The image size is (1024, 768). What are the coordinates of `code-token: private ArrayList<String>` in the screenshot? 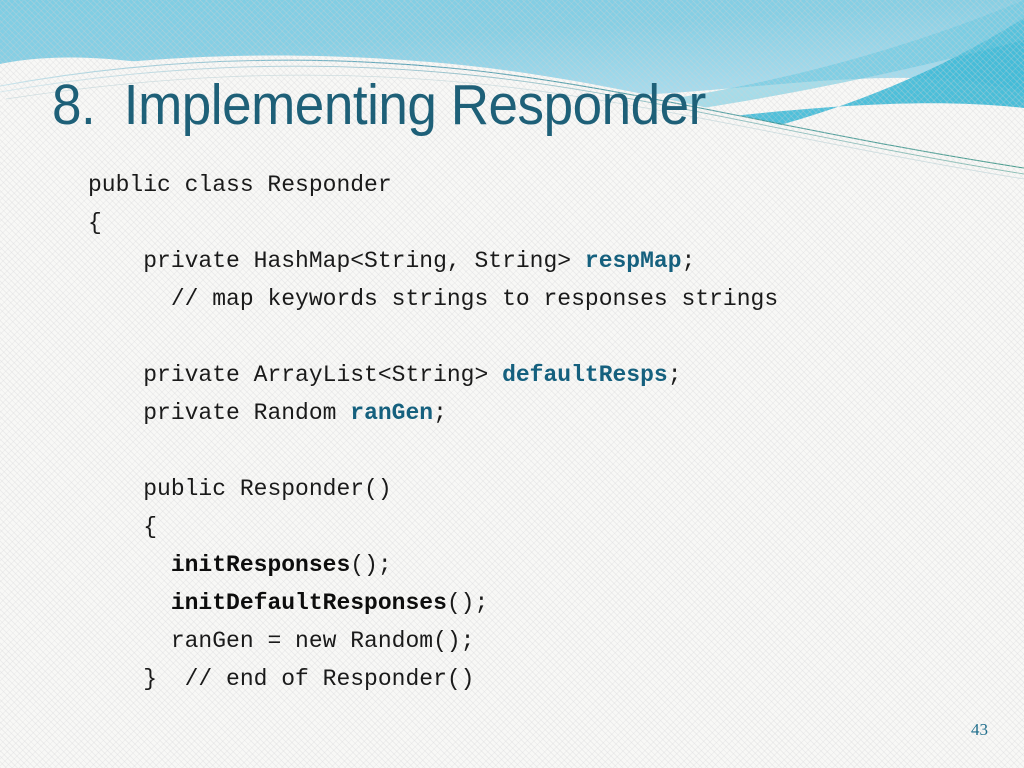 It's located at (323, 375).